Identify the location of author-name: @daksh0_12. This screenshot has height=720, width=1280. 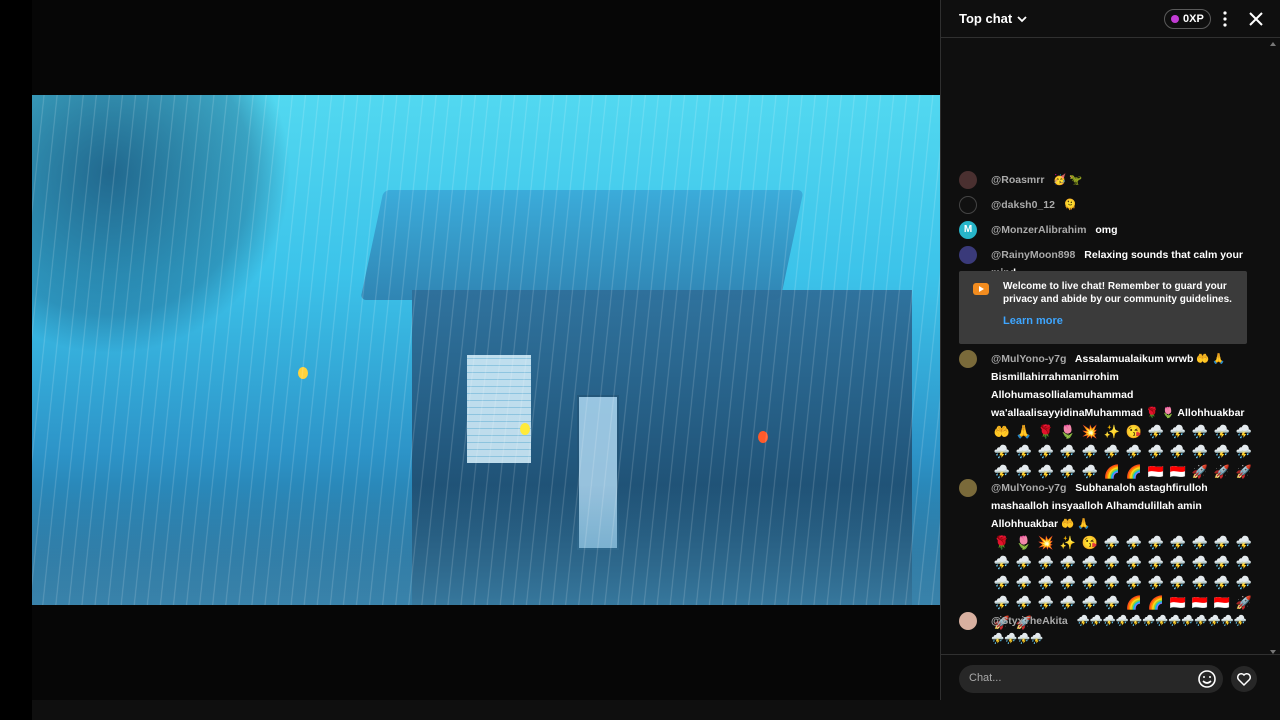
(1023, 205).